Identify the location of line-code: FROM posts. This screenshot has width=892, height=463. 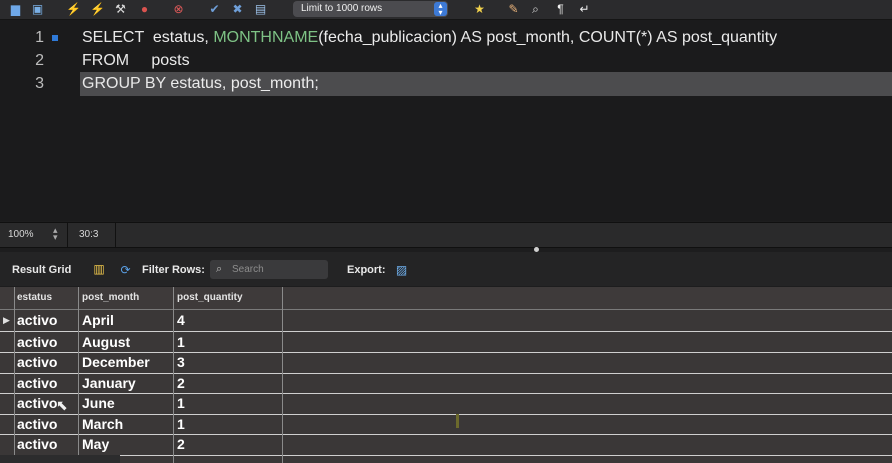
(136, 61).